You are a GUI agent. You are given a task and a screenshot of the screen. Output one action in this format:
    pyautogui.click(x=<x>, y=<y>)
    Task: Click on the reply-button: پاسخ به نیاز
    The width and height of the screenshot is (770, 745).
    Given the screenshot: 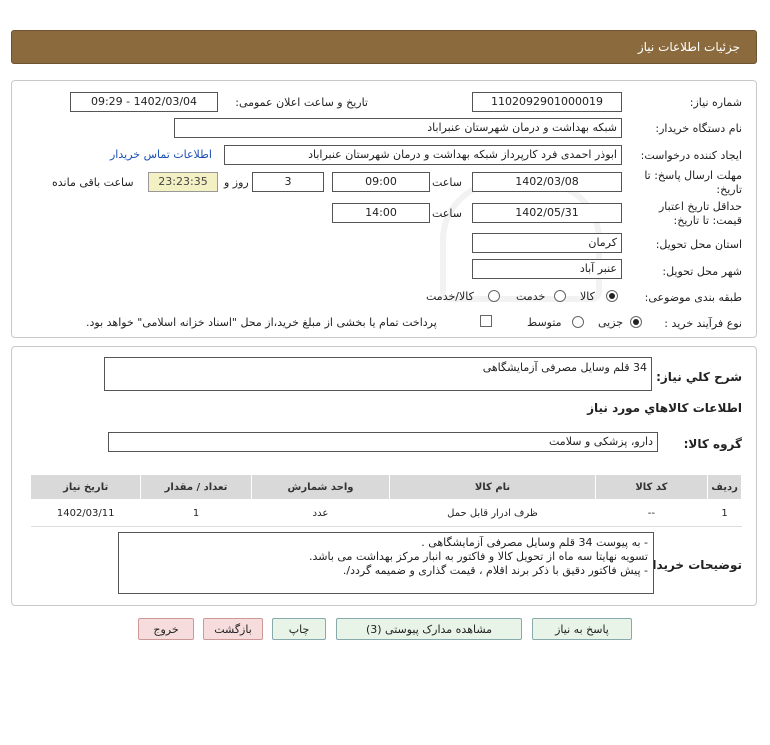 What is the action you would take?
    pyautogui.click(x=582, y=629)
    